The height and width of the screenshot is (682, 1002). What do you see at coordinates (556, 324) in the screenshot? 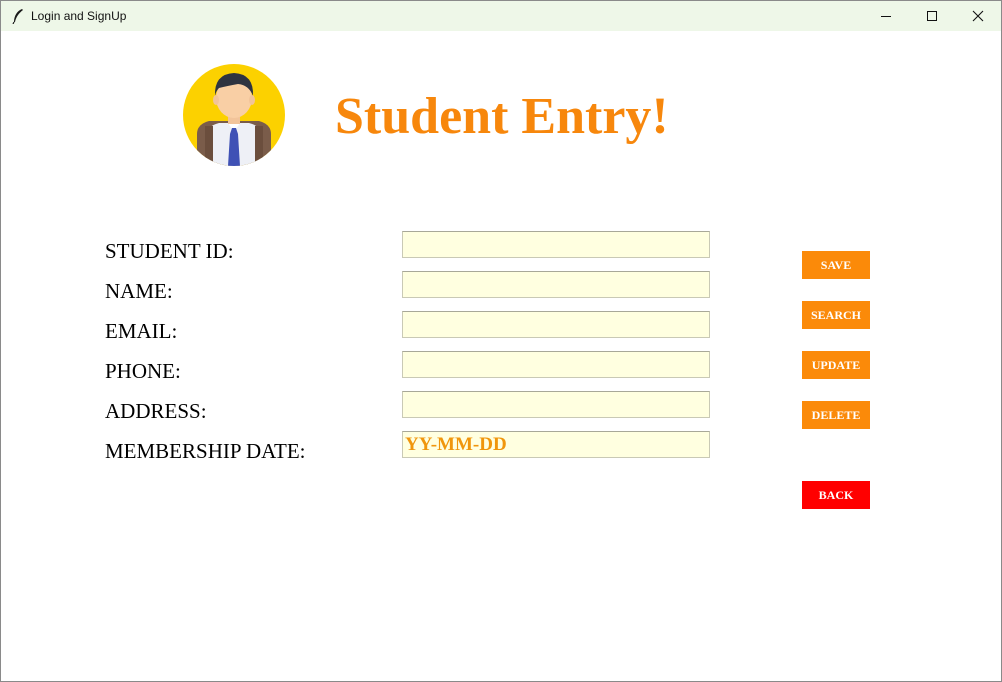
I see `email-field` at bounding box center [556, 324].